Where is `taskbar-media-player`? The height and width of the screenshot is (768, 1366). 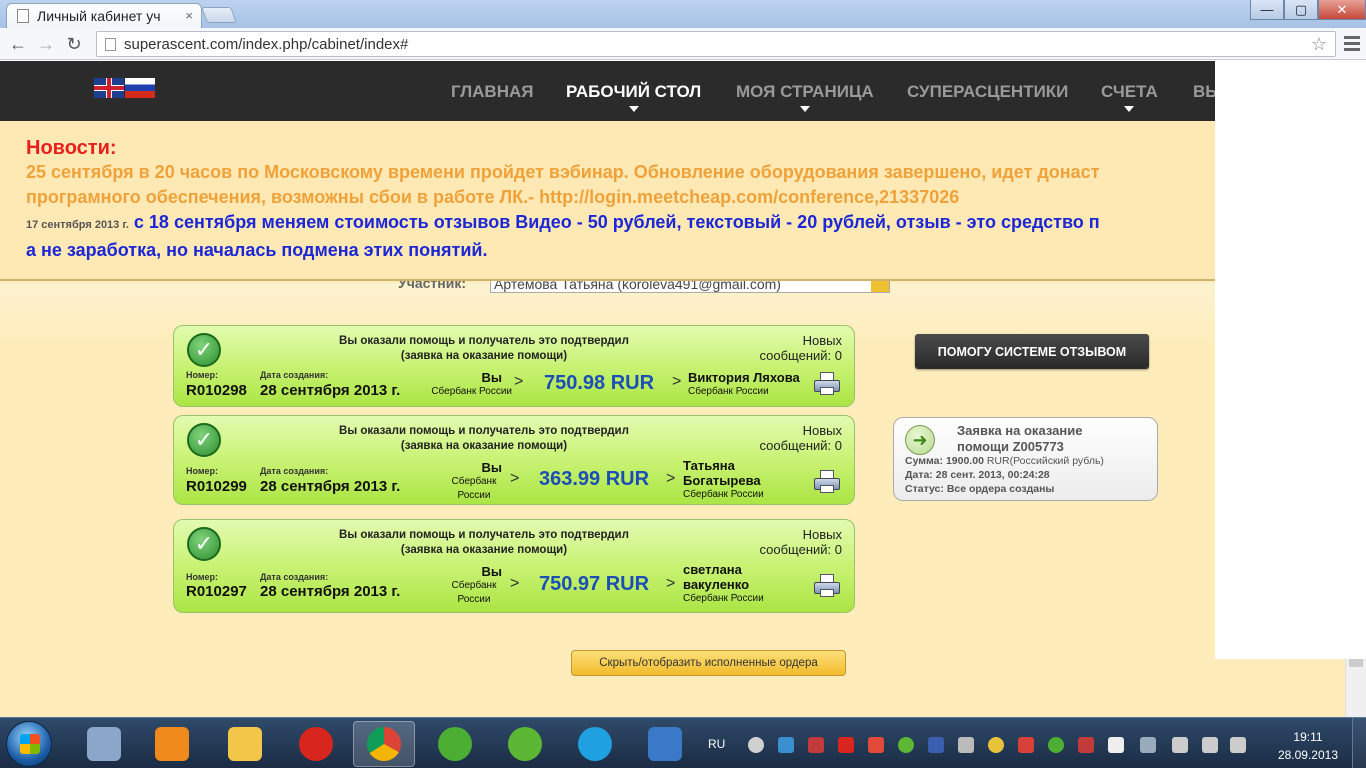
taskbar-media-player is located at coordinates (172, 744).